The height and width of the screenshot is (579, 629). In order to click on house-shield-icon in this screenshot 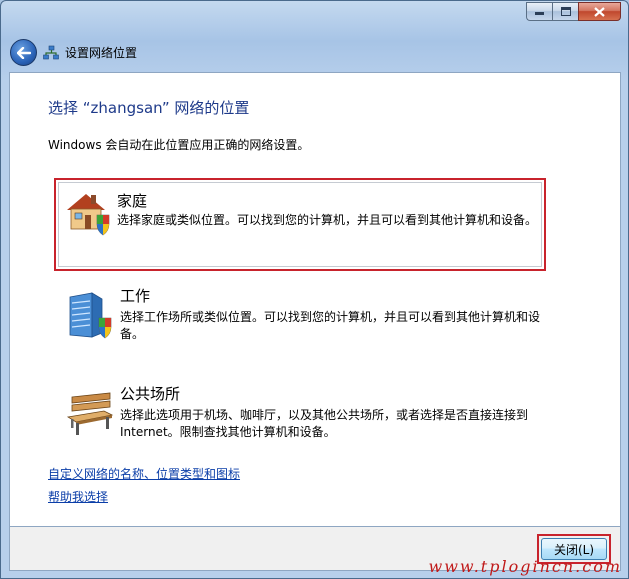, I will do `click(88, 215)`.